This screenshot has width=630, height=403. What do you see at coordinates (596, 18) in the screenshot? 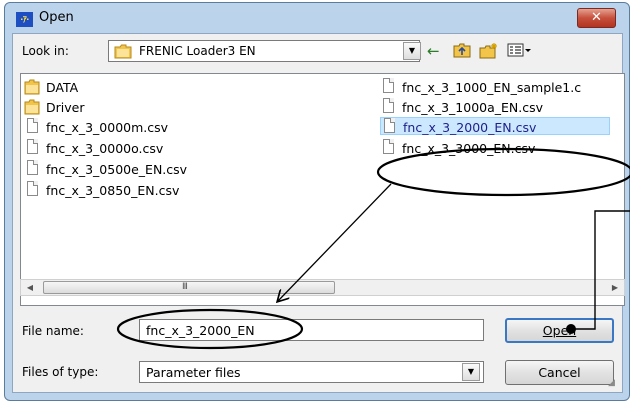
I see `close-button: ✕` at bounding box center [596, 18].